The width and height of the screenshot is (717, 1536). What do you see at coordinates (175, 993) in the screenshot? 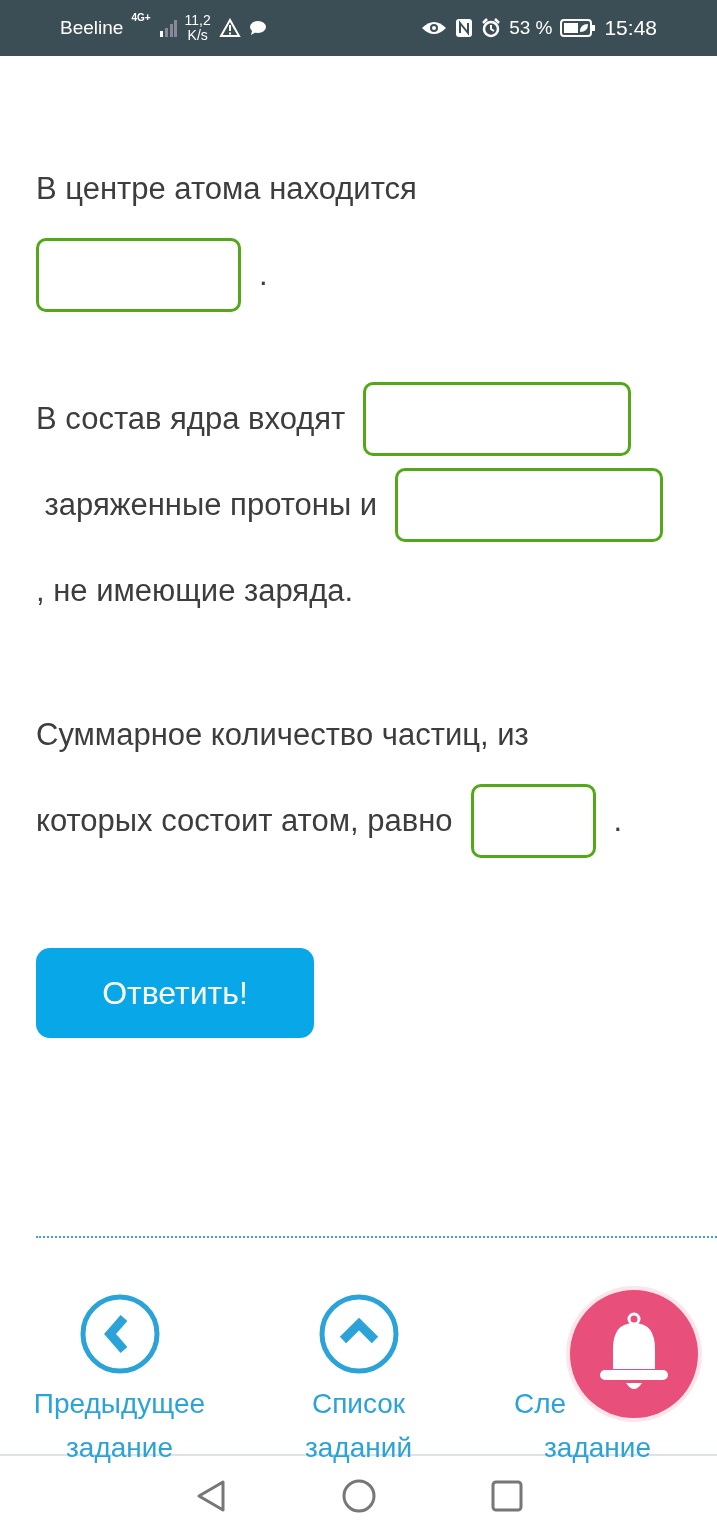
I see `submit-button: Ответить!` at bounding box center [175, 993].